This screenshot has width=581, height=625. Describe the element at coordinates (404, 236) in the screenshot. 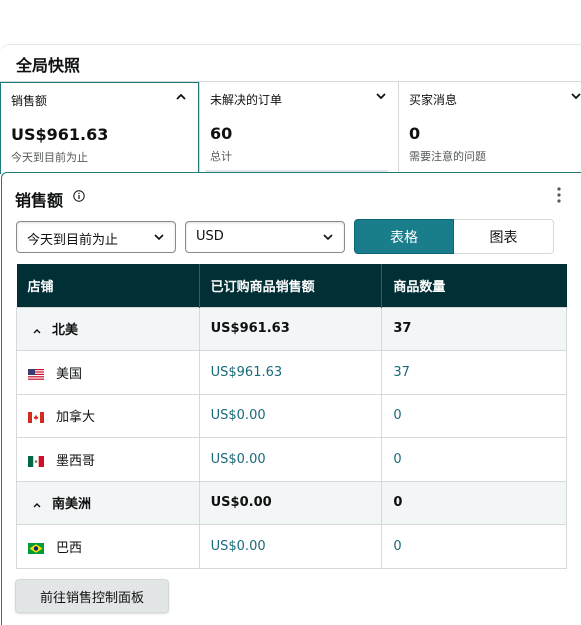

I see `table-view-button: 表格` at that location.